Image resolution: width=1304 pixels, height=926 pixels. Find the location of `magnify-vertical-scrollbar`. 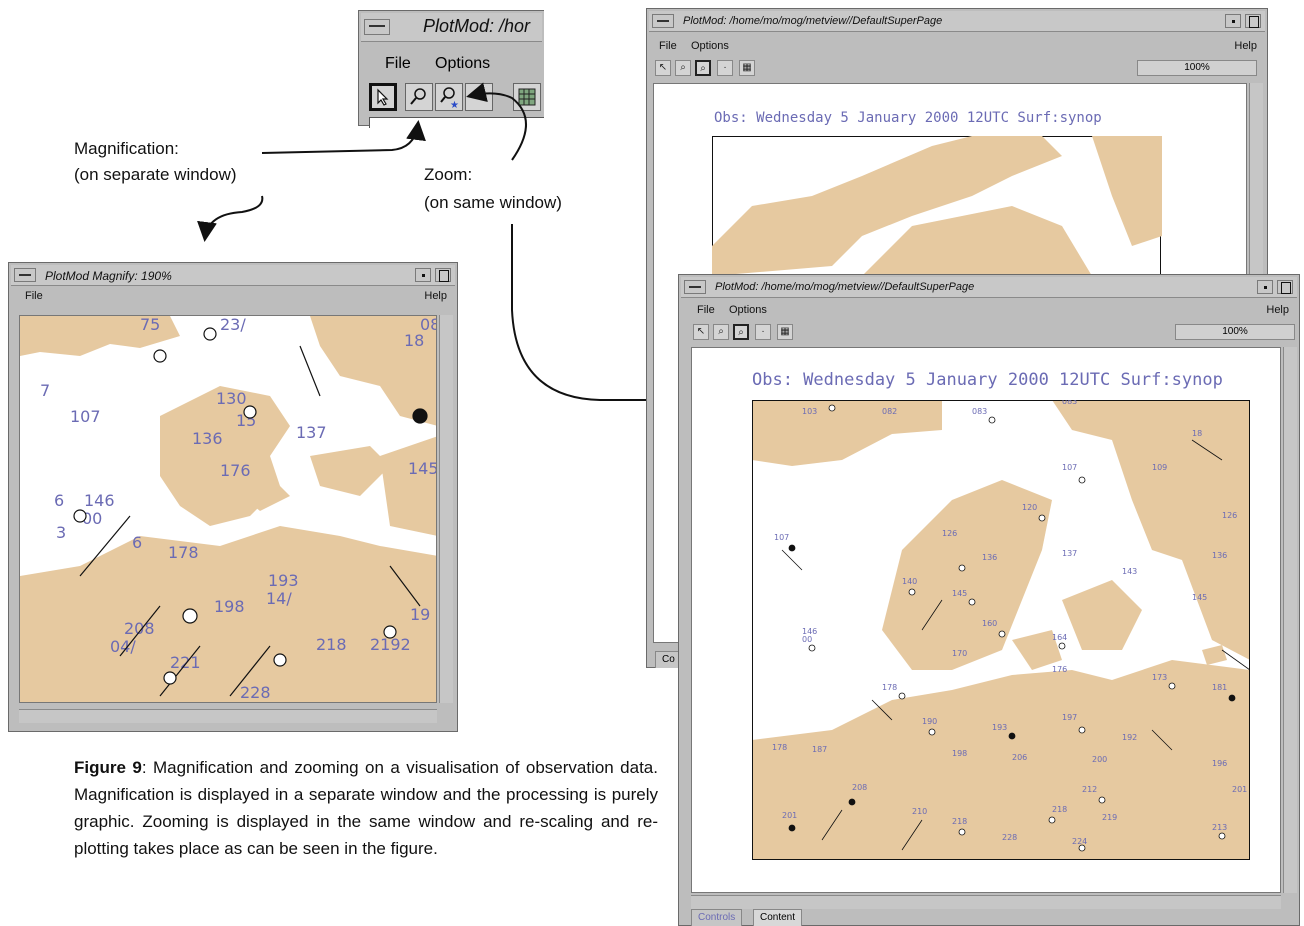

magnify-vertical-scrollbar is located at coordinates (446, 509).